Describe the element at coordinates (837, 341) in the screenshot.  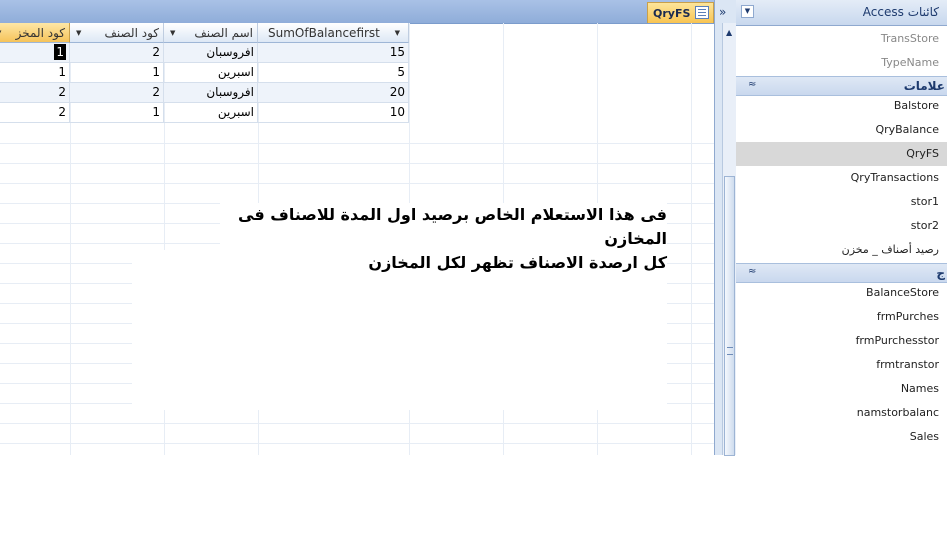
I see `nav-item-frmpurchesstor: frmPurchesstor` at that location.